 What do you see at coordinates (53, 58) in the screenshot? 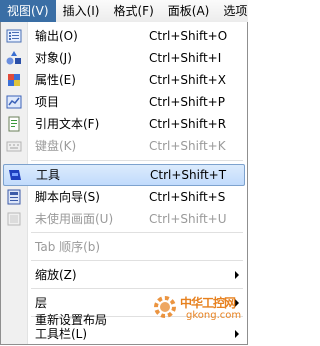
I see `menu-item-label: 对象(J)` at bounding box center [53, 58].